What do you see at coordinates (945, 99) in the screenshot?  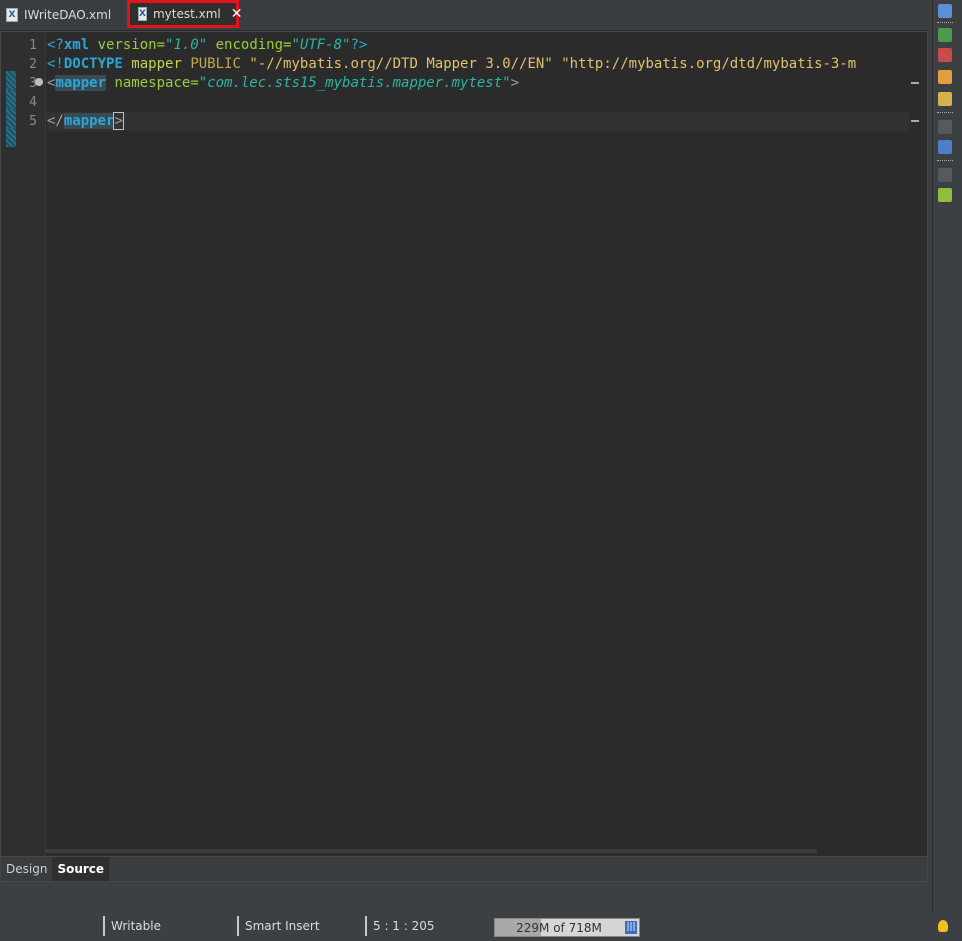 I see `progress-icon` at bounding box center [945, 99].